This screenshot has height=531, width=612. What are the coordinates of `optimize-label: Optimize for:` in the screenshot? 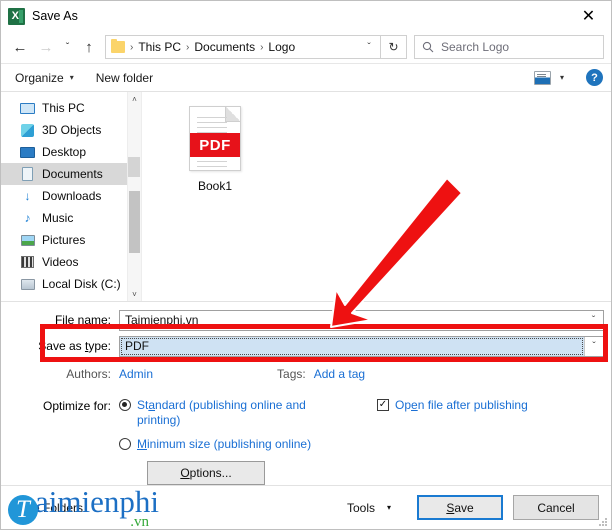 It's located at (76, 406).